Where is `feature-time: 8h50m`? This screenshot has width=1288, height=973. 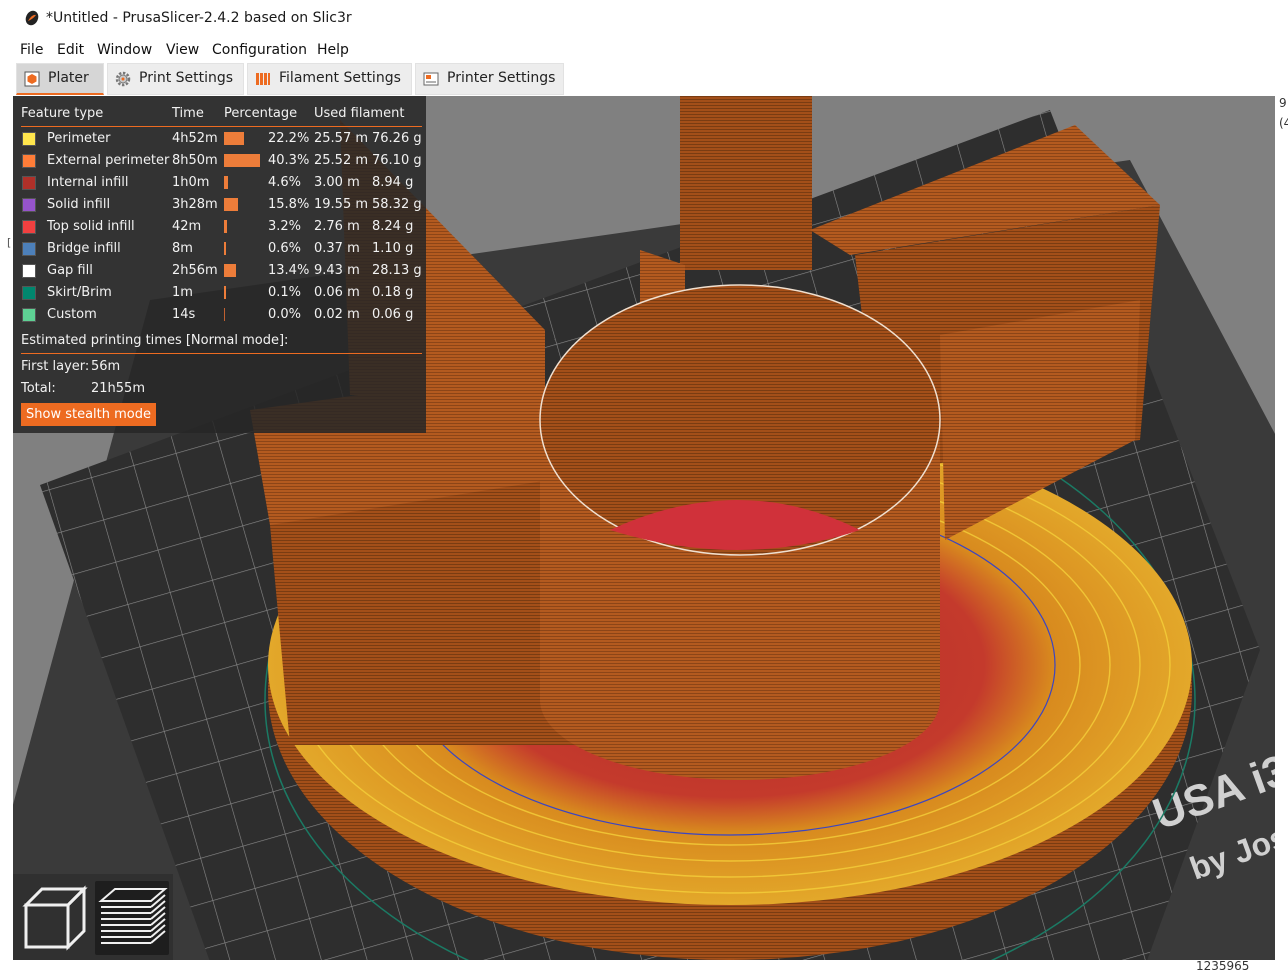 feature-time: 8h50m is located at coordinates (195, 160).